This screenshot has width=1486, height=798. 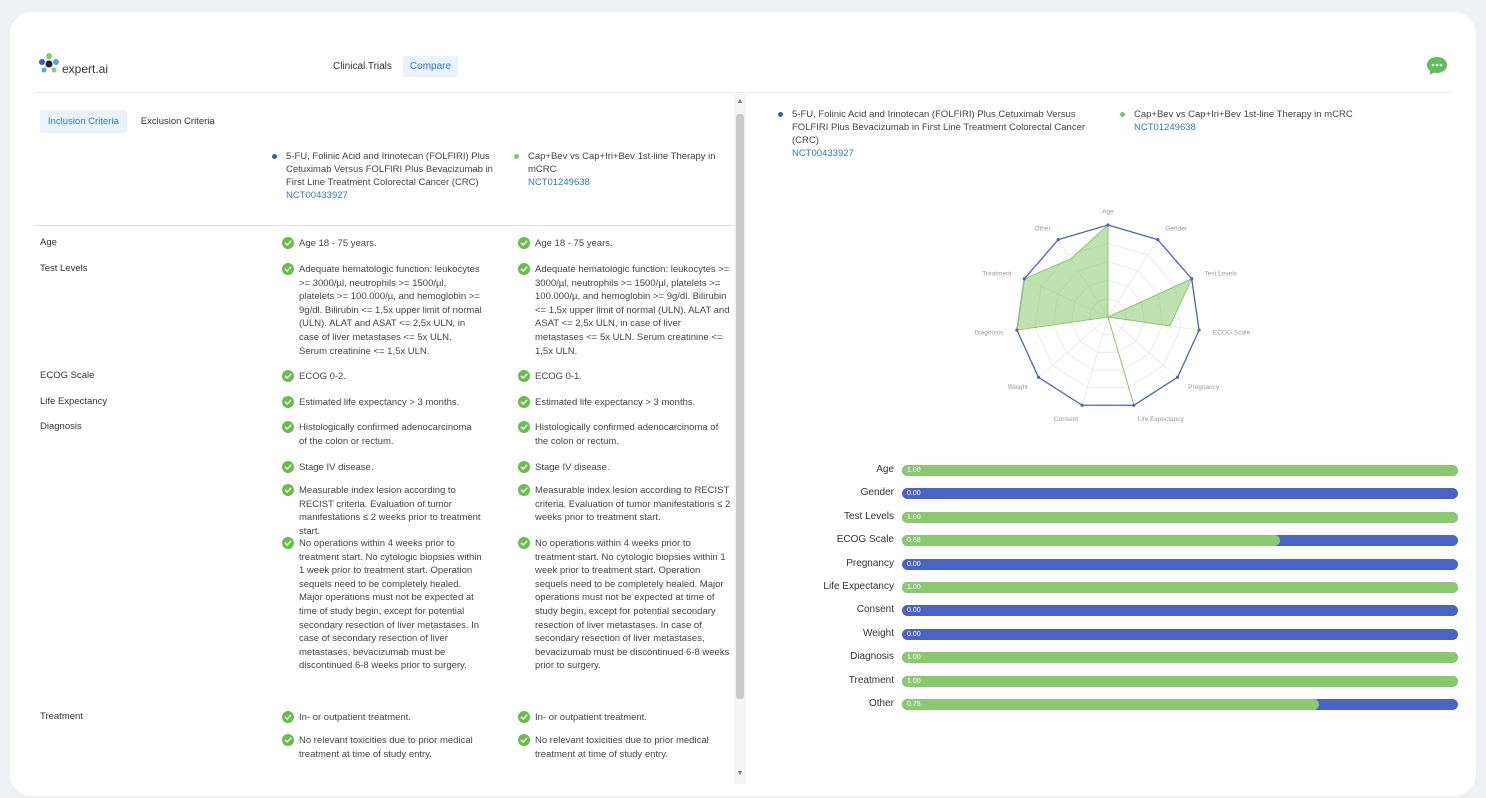 I want to click on radar-axis-label: Gender, so click(x=1176, y=228).